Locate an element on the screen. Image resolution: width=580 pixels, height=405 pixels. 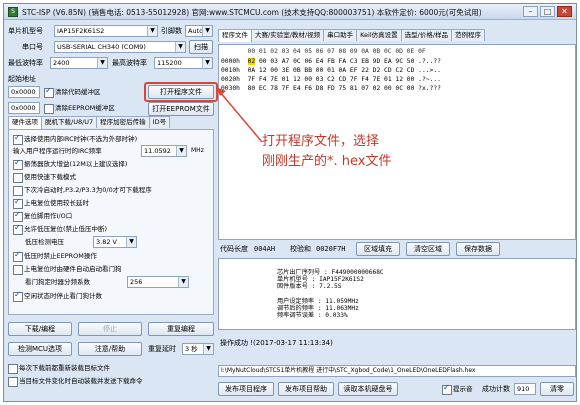
hex-row-address: 0020h is located at coordinates (230, 79).